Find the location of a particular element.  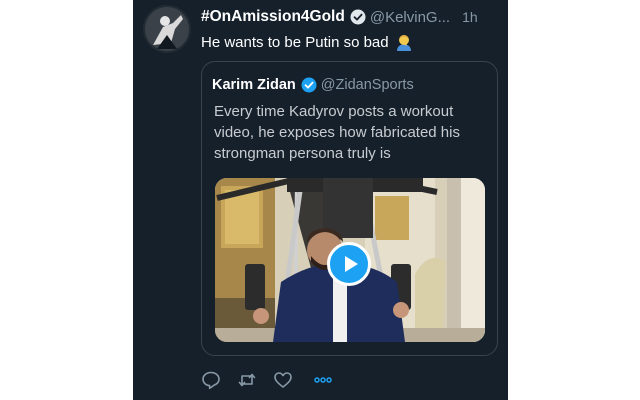

tweet-timestamp: 1h is located at coordinates (470, 17).